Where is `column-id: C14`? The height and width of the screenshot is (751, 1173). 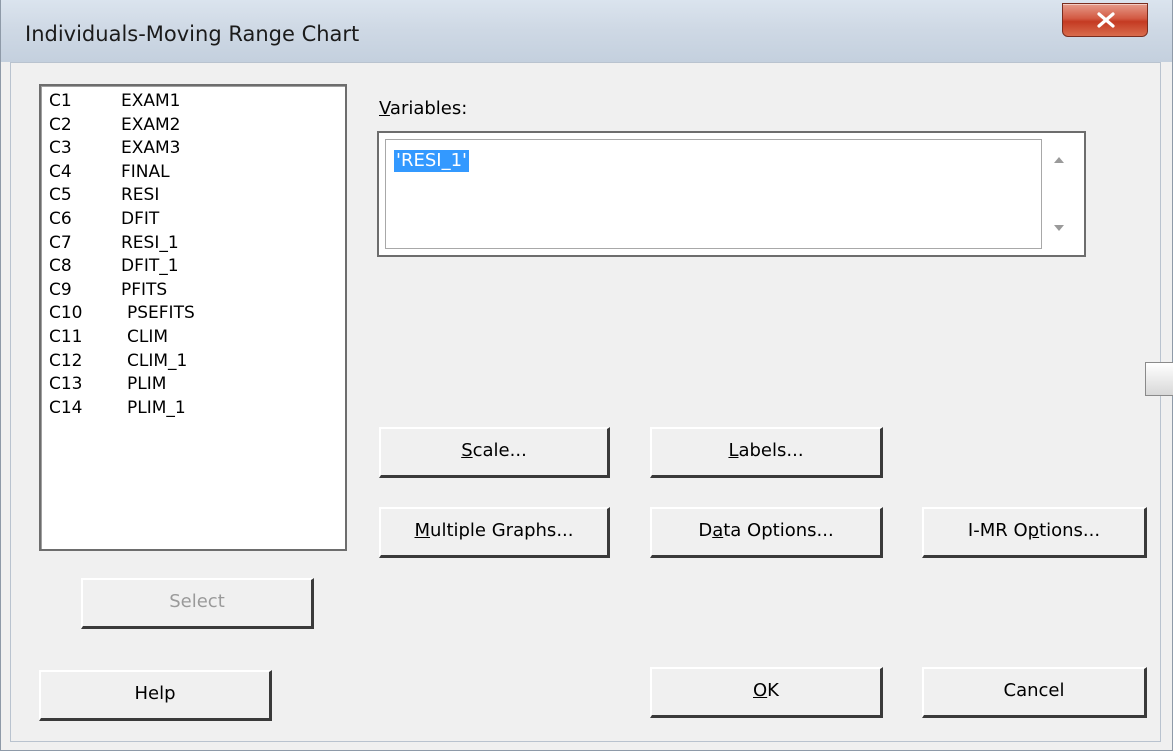 column-id: C14 is located at coordinates (66, 407).